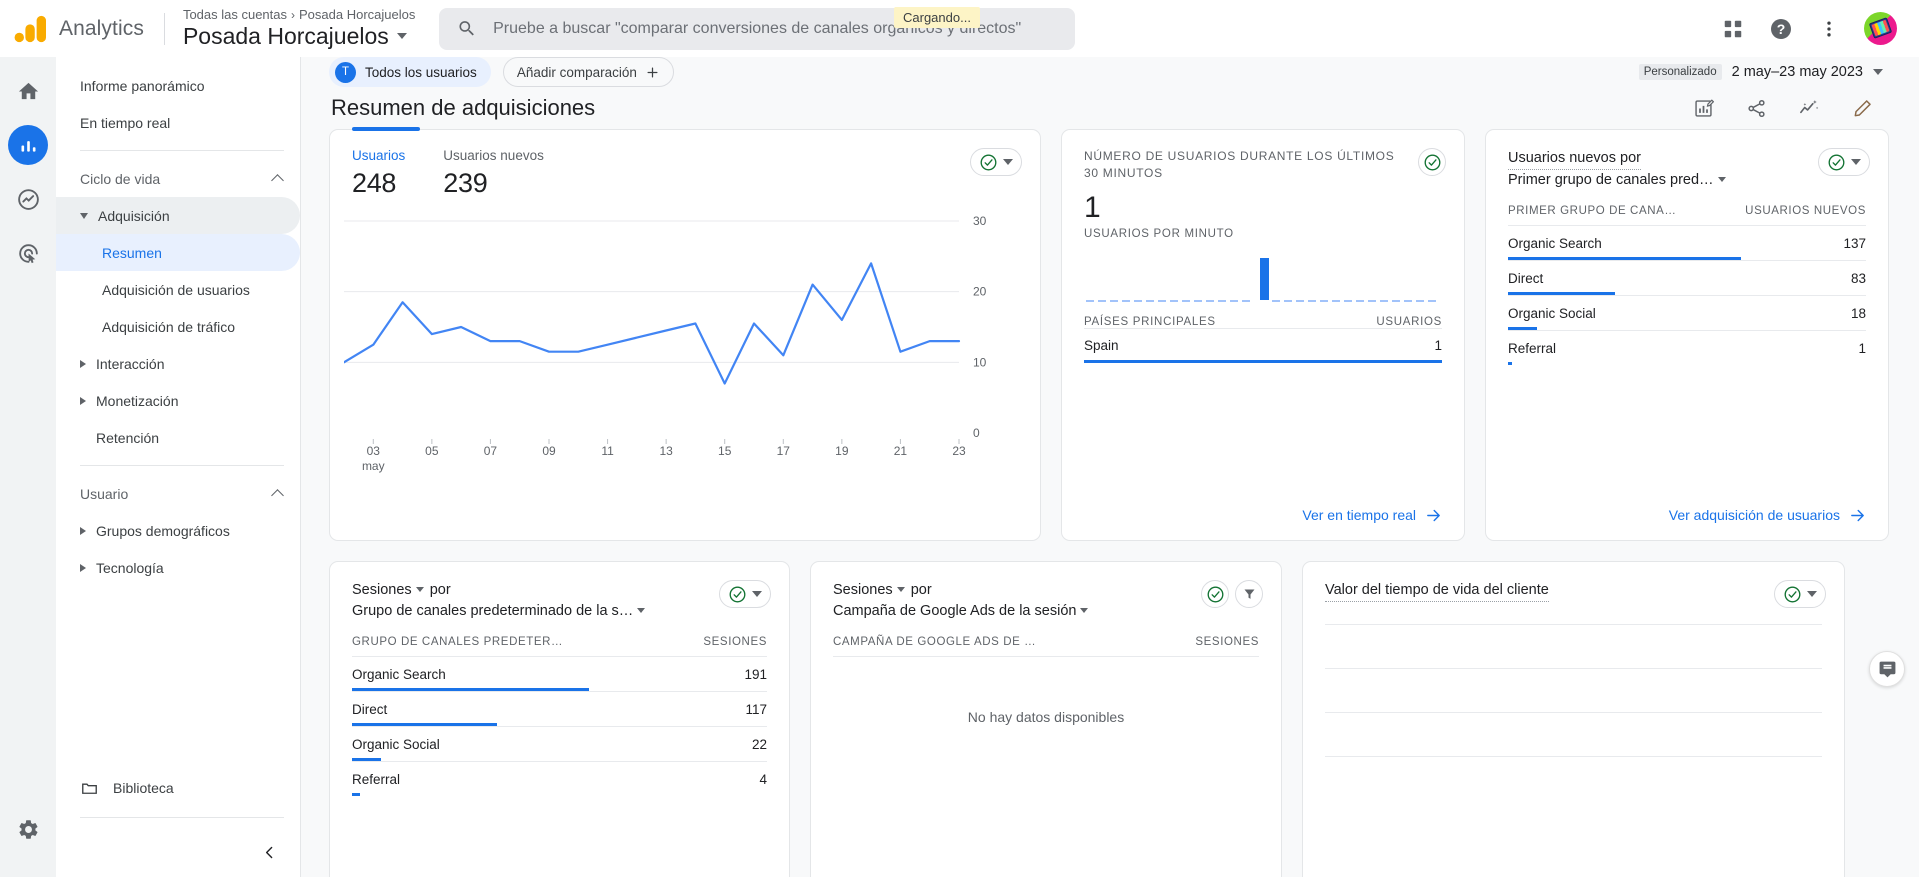 This screenshot has height=877, width=1919. I want to click on ltv-gridline, so click(1573, 713).